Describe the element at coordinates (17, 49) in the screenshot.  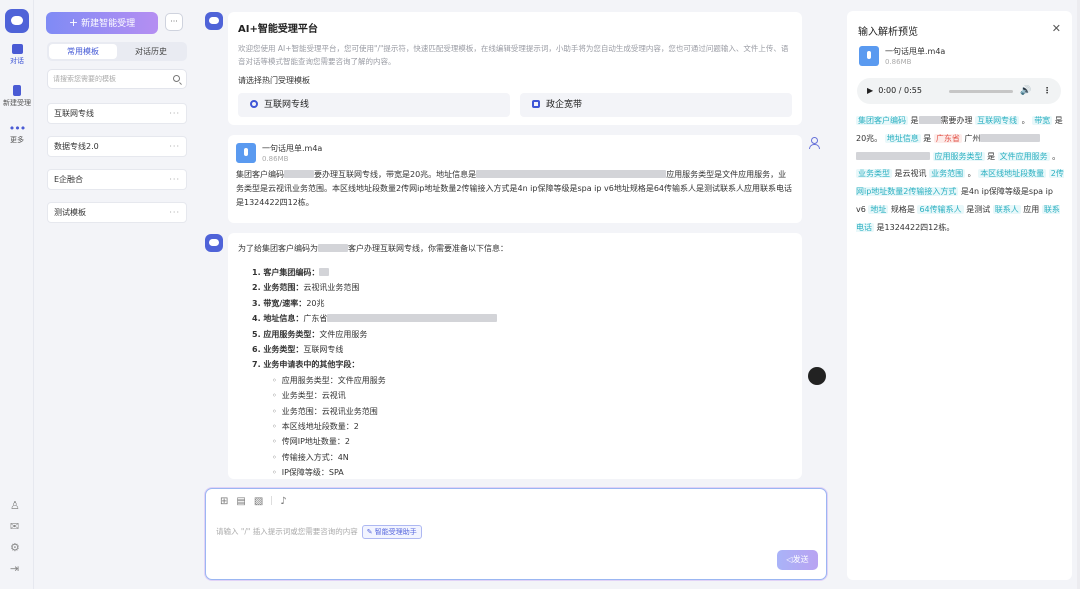
I see `chat-icon` at that location.